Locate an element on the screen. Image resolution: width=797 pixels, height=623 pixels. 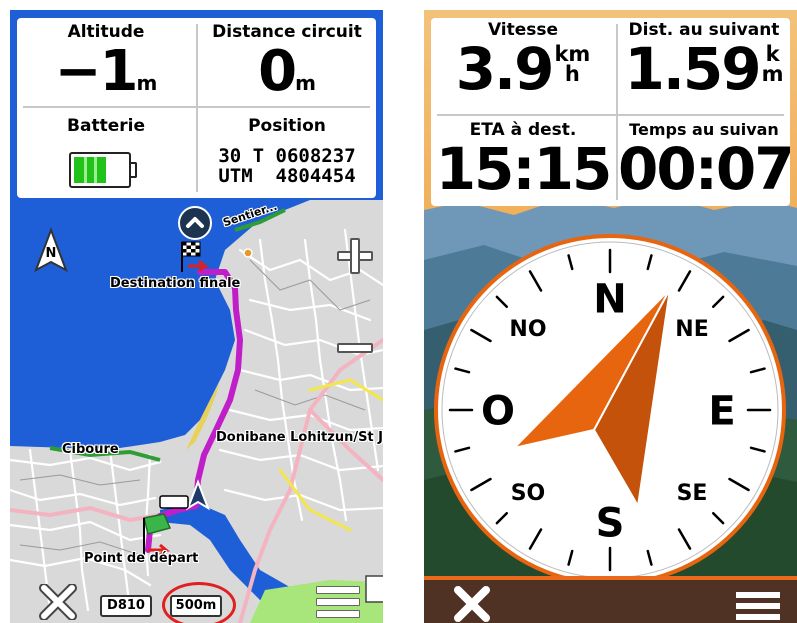
cardinal-no: NO is located at coordinates (527, 329).